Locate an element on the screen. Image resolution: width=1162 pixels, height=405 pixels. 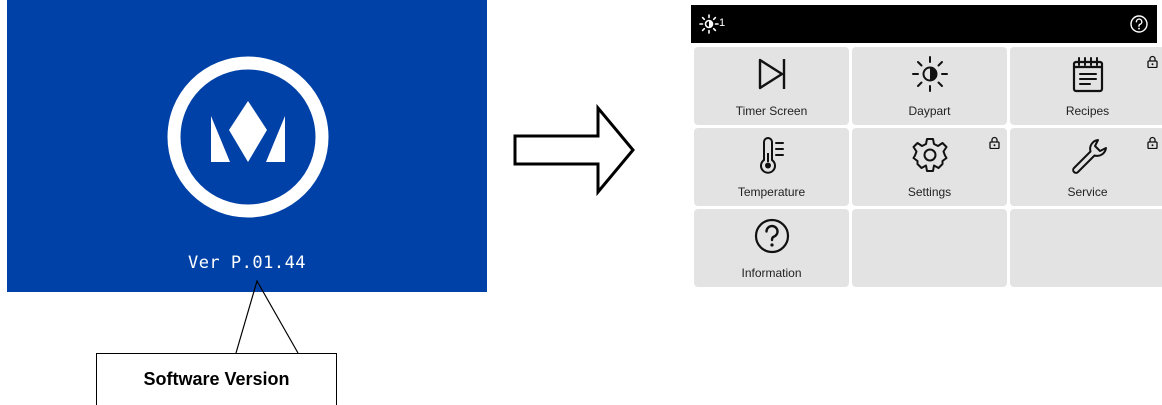
tile-timer-screen: Timer Screen is located at coordinates (771, 86).